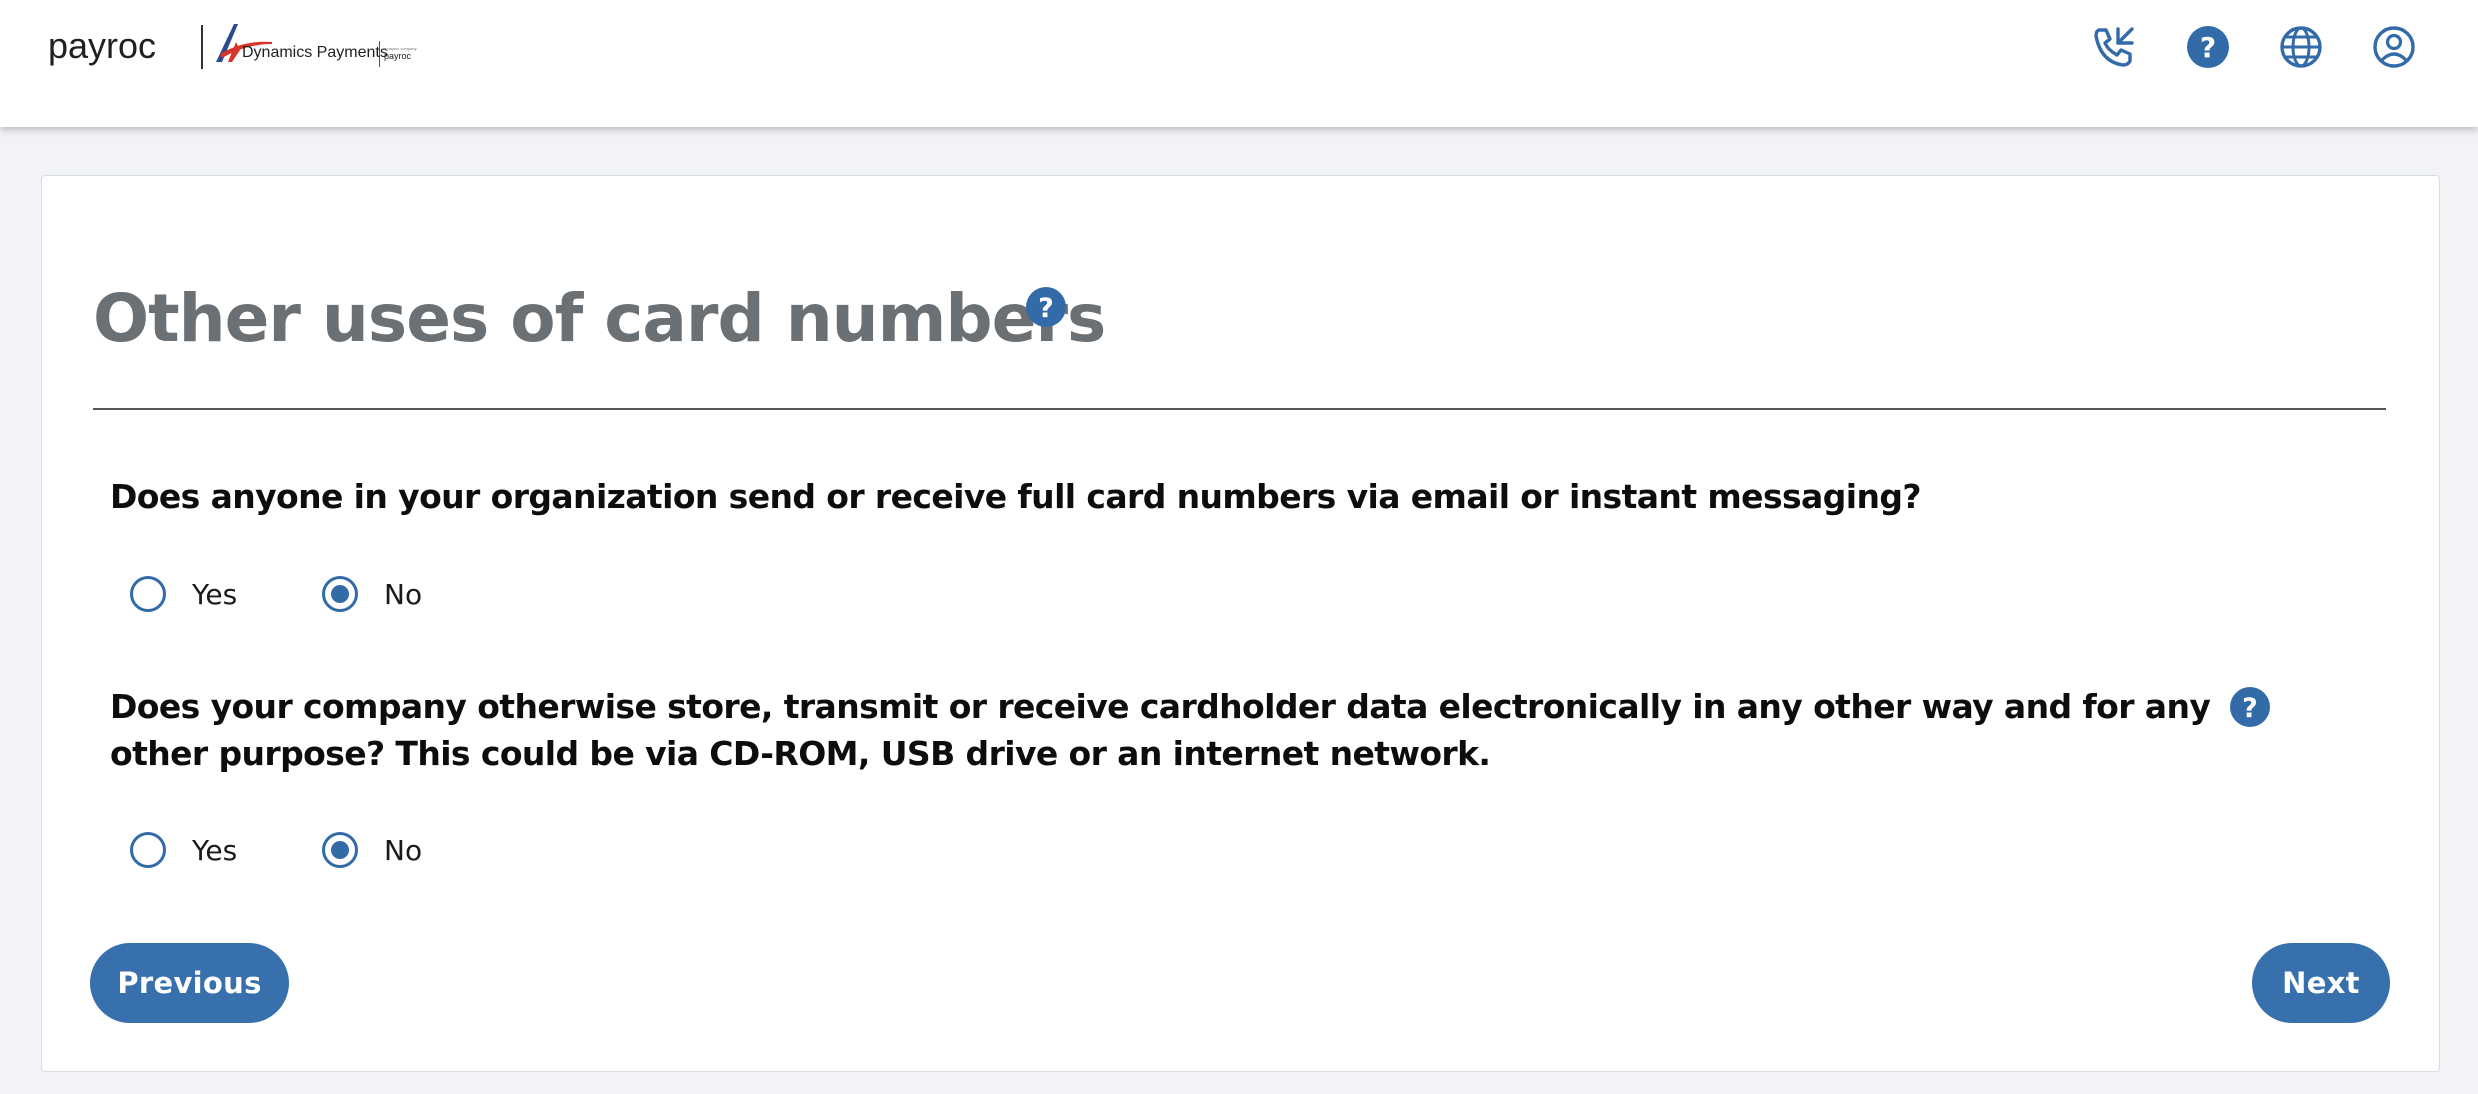  Describe the element at coordinates (183, 850) in the screenshot. I see `q2-radio-yes: Yes` at that location.